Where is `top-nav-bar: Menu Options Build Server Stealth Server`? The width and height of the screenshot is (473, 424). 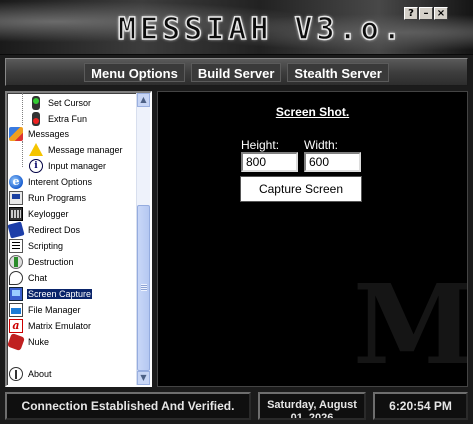 top-nav-bar: Menu Options Build Server Stealth Server is located at coordinates (236, 72).